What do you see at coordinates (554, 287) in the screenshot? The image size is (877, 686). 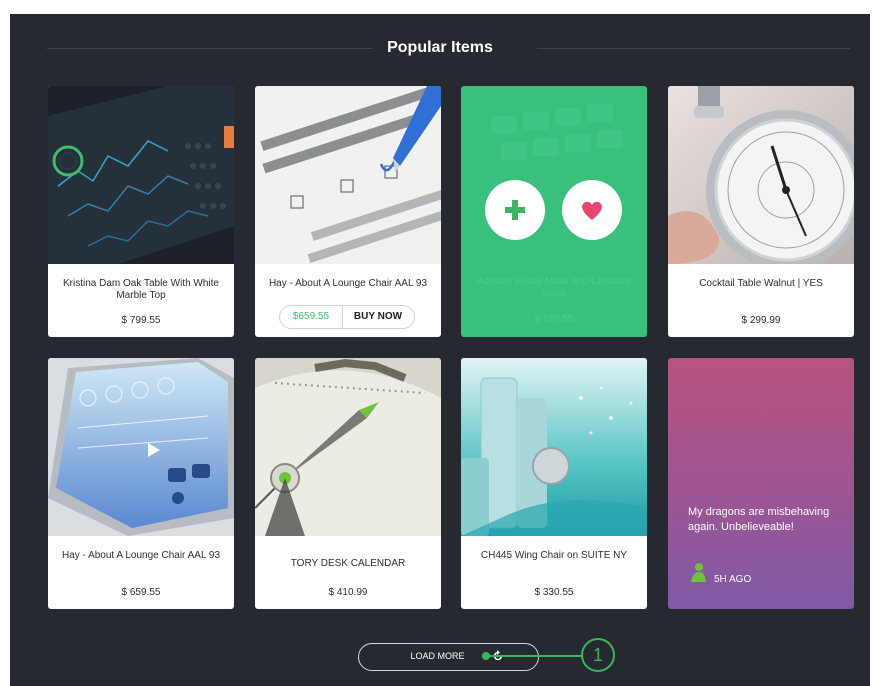 I see `product-name: Activate Facial Mask and Charcoal Soap` at bounding box center [554, 287].